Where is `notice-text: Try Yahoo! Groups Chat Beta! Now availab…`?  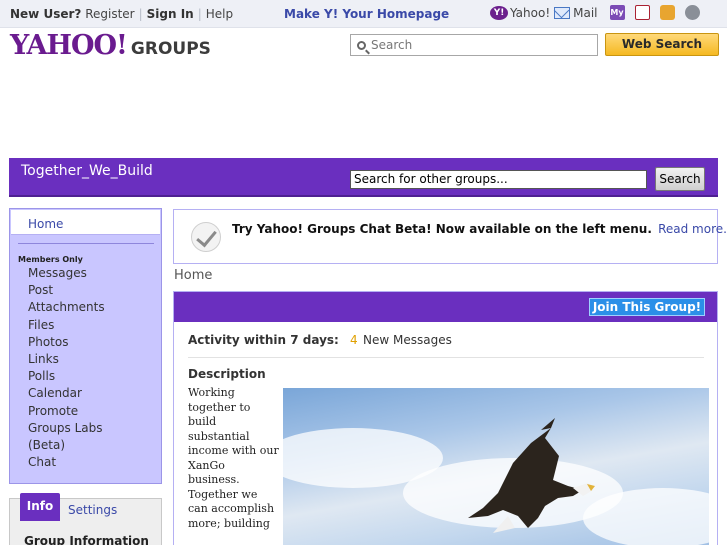
notice-text: Try Yahoo! Groups Chat Beta! Now availab… is located at coordinates (442, 229).